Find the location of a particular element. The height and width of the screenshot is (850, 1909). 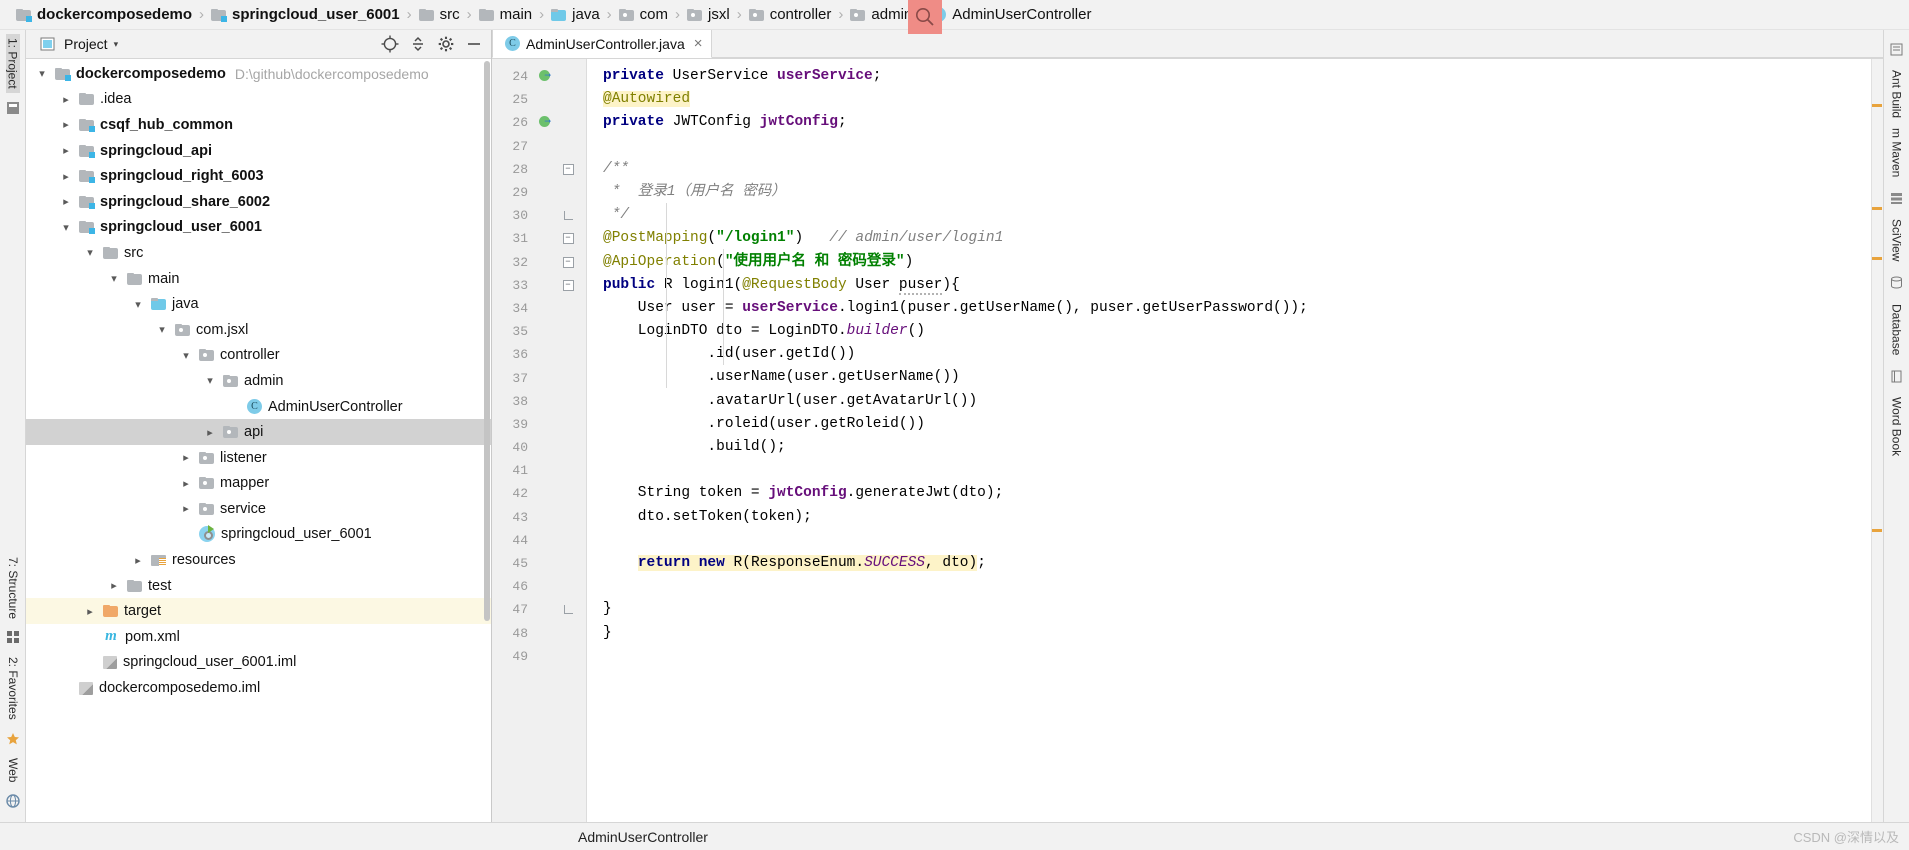

breadcrumb-item-springcloud-user-6001: springcloud_user_6001 is located at coordinates (305, 14).